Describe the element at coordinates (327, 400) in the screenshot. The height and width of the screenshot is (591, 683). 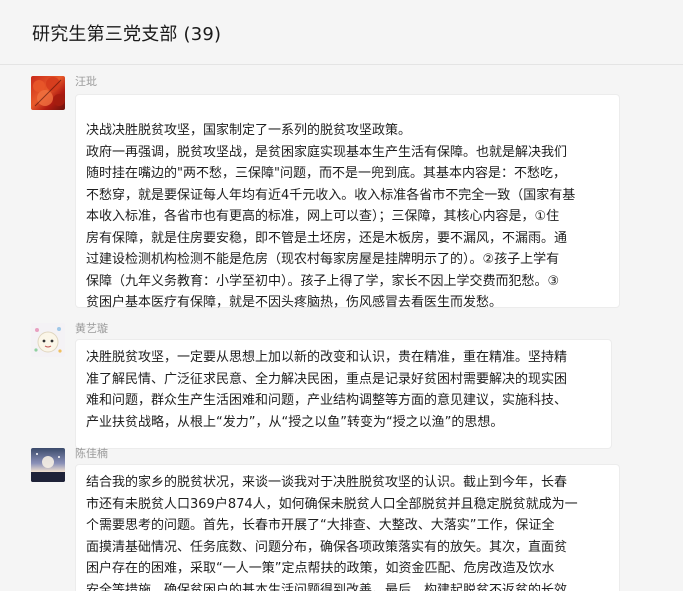
I see `message-line: 难和问题，群众生产生活困难和问题，产业结构调整等方面的意见建议，实施科技、` at that location.